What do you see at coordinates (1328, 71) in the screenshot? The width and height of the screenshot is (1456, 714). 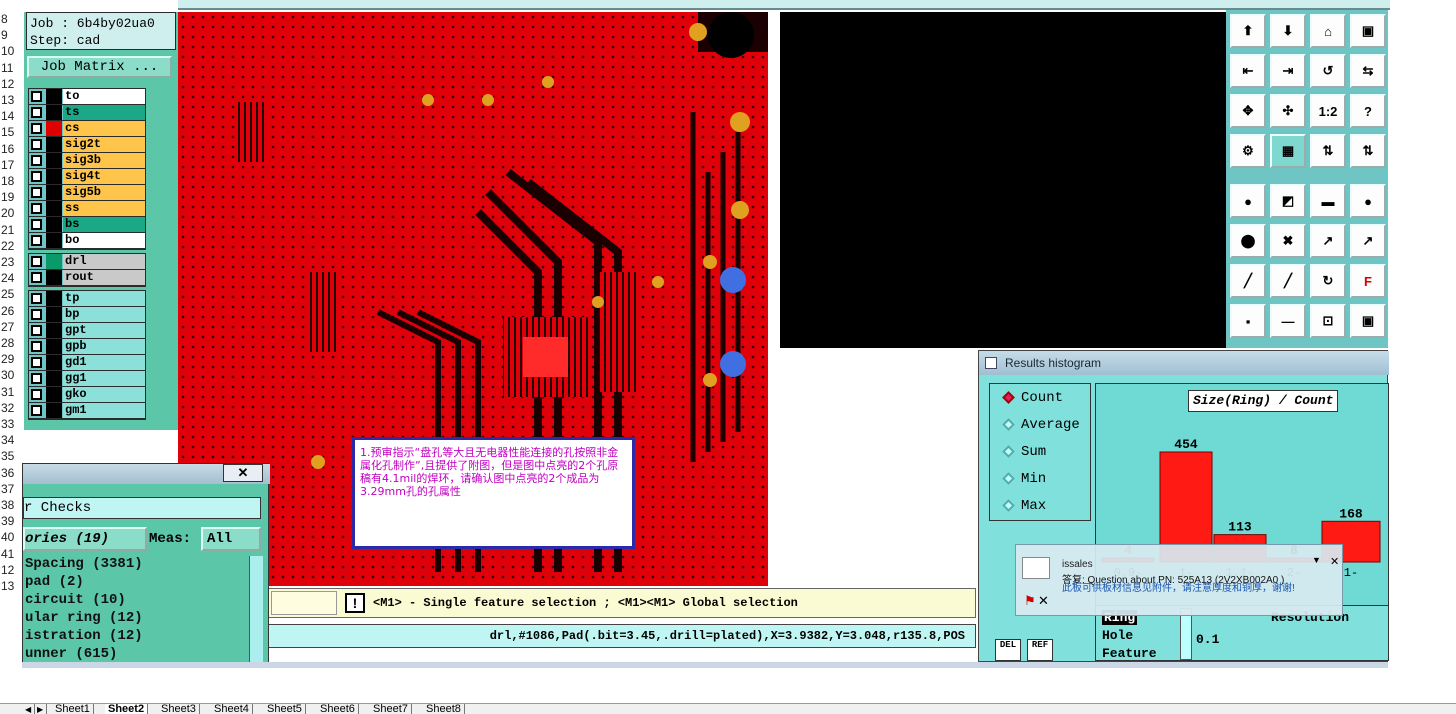 I see `tool-button-icon: ↺` at bounding box center [1328, 71].